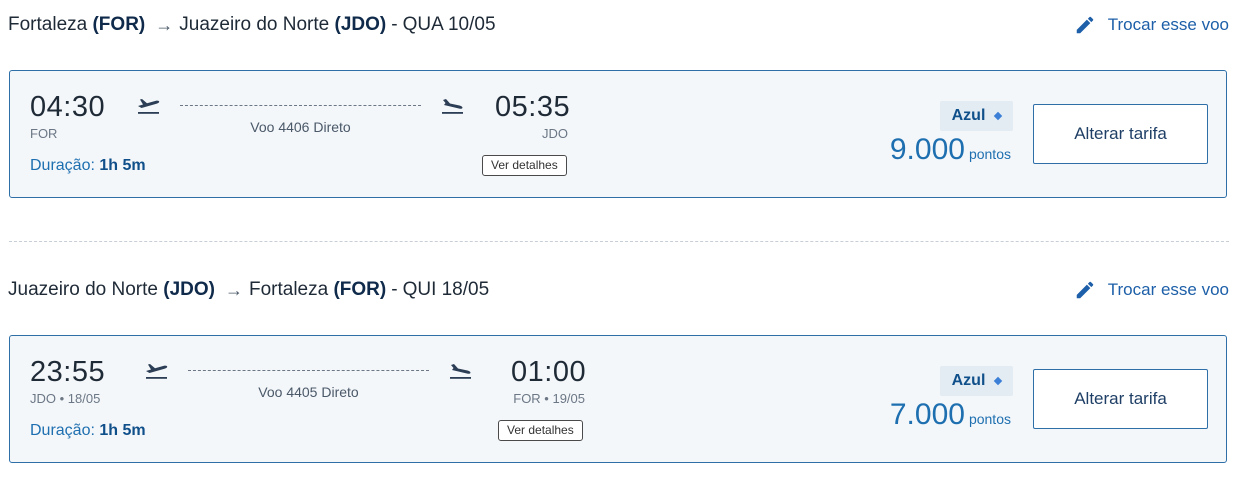 This screenshot has height=482, width=1257. Describe the element at coordinates (555, 133) in the screenshot. I see `arrival-airport: JDO` at that location.